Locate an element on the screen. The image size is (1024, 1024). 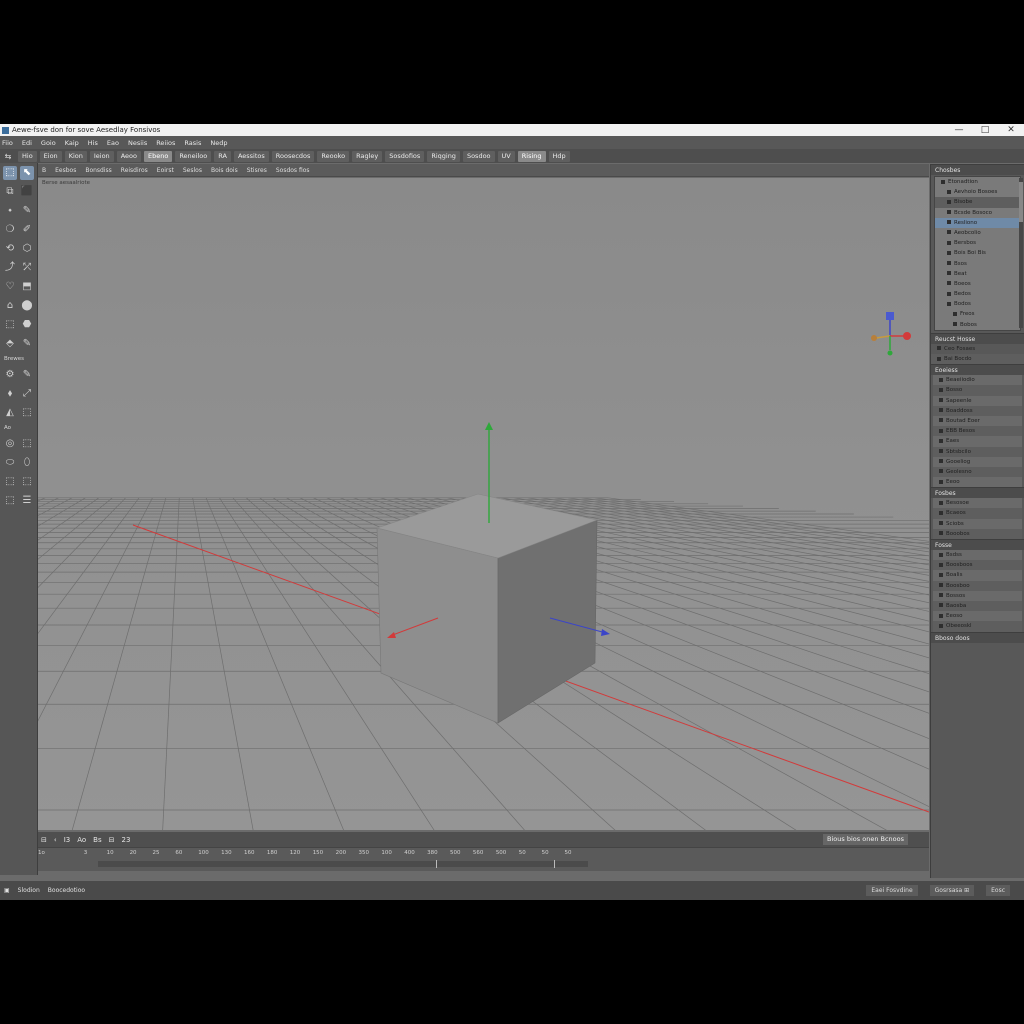
attribute-row: Gooeliog is located at coordinates (977, 462).